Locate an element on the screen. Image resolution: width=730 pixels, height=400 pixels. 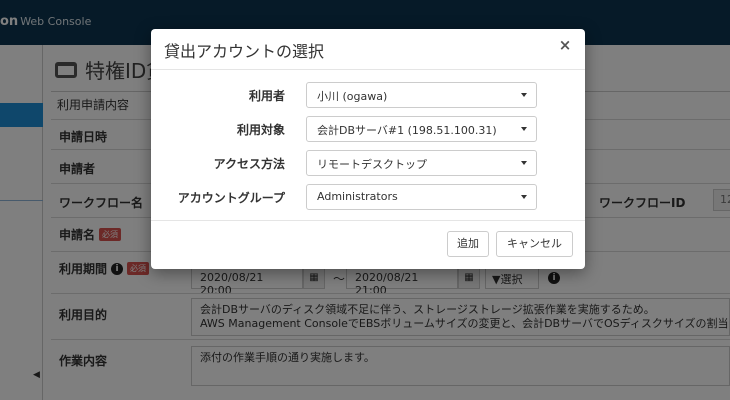
modal-footer: 追加 キャンセル is located at coordinates (368, 244).